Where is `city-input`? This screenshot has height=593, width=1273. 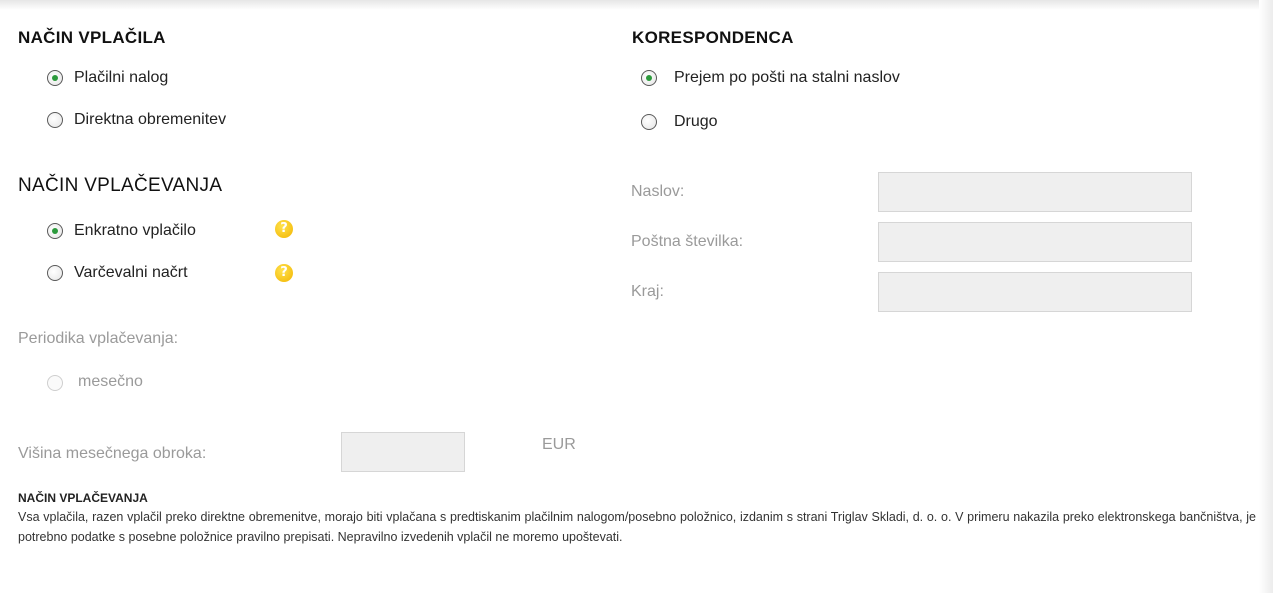 city-input is located at coordinates (1035, 292).